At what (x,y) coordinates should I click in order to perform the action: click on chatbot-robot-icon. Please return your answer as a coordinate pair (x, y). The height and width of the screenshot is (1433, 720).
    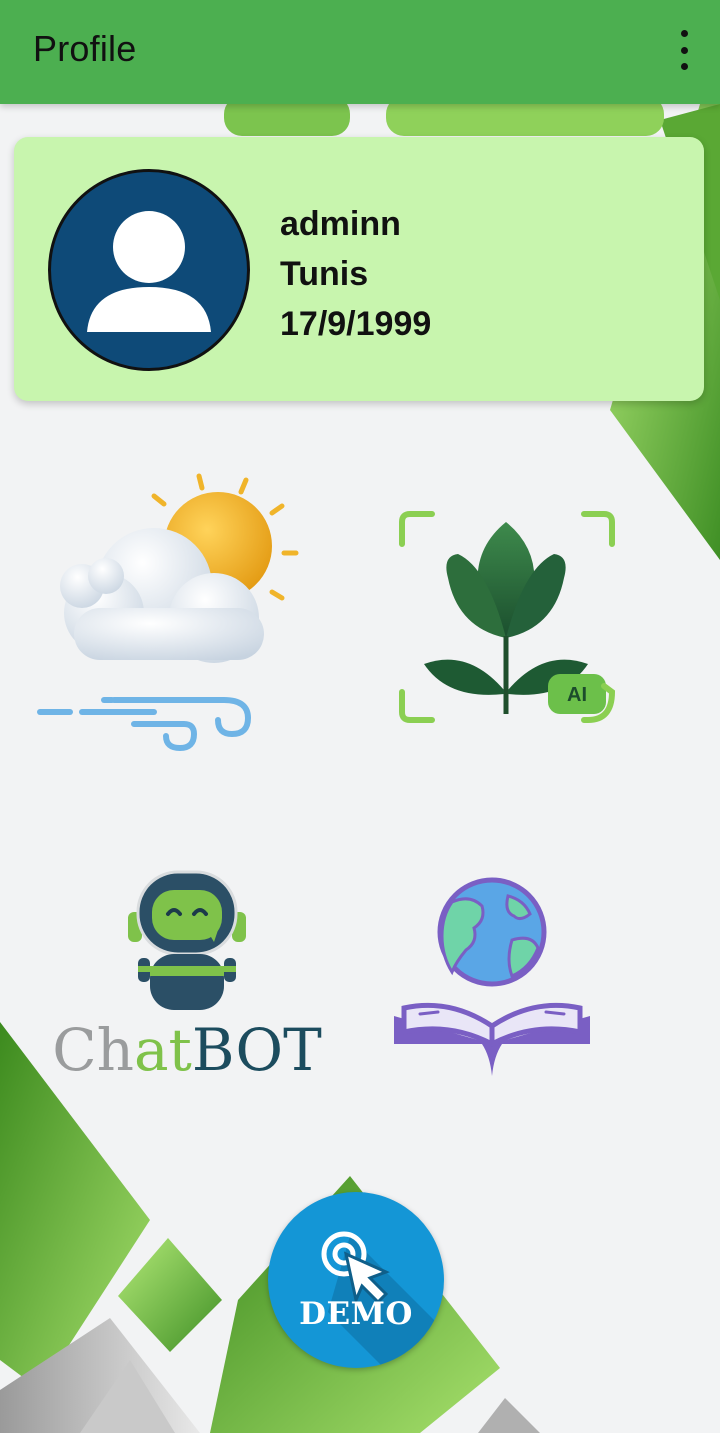
    Looking at the image, I should click on (187, 940).